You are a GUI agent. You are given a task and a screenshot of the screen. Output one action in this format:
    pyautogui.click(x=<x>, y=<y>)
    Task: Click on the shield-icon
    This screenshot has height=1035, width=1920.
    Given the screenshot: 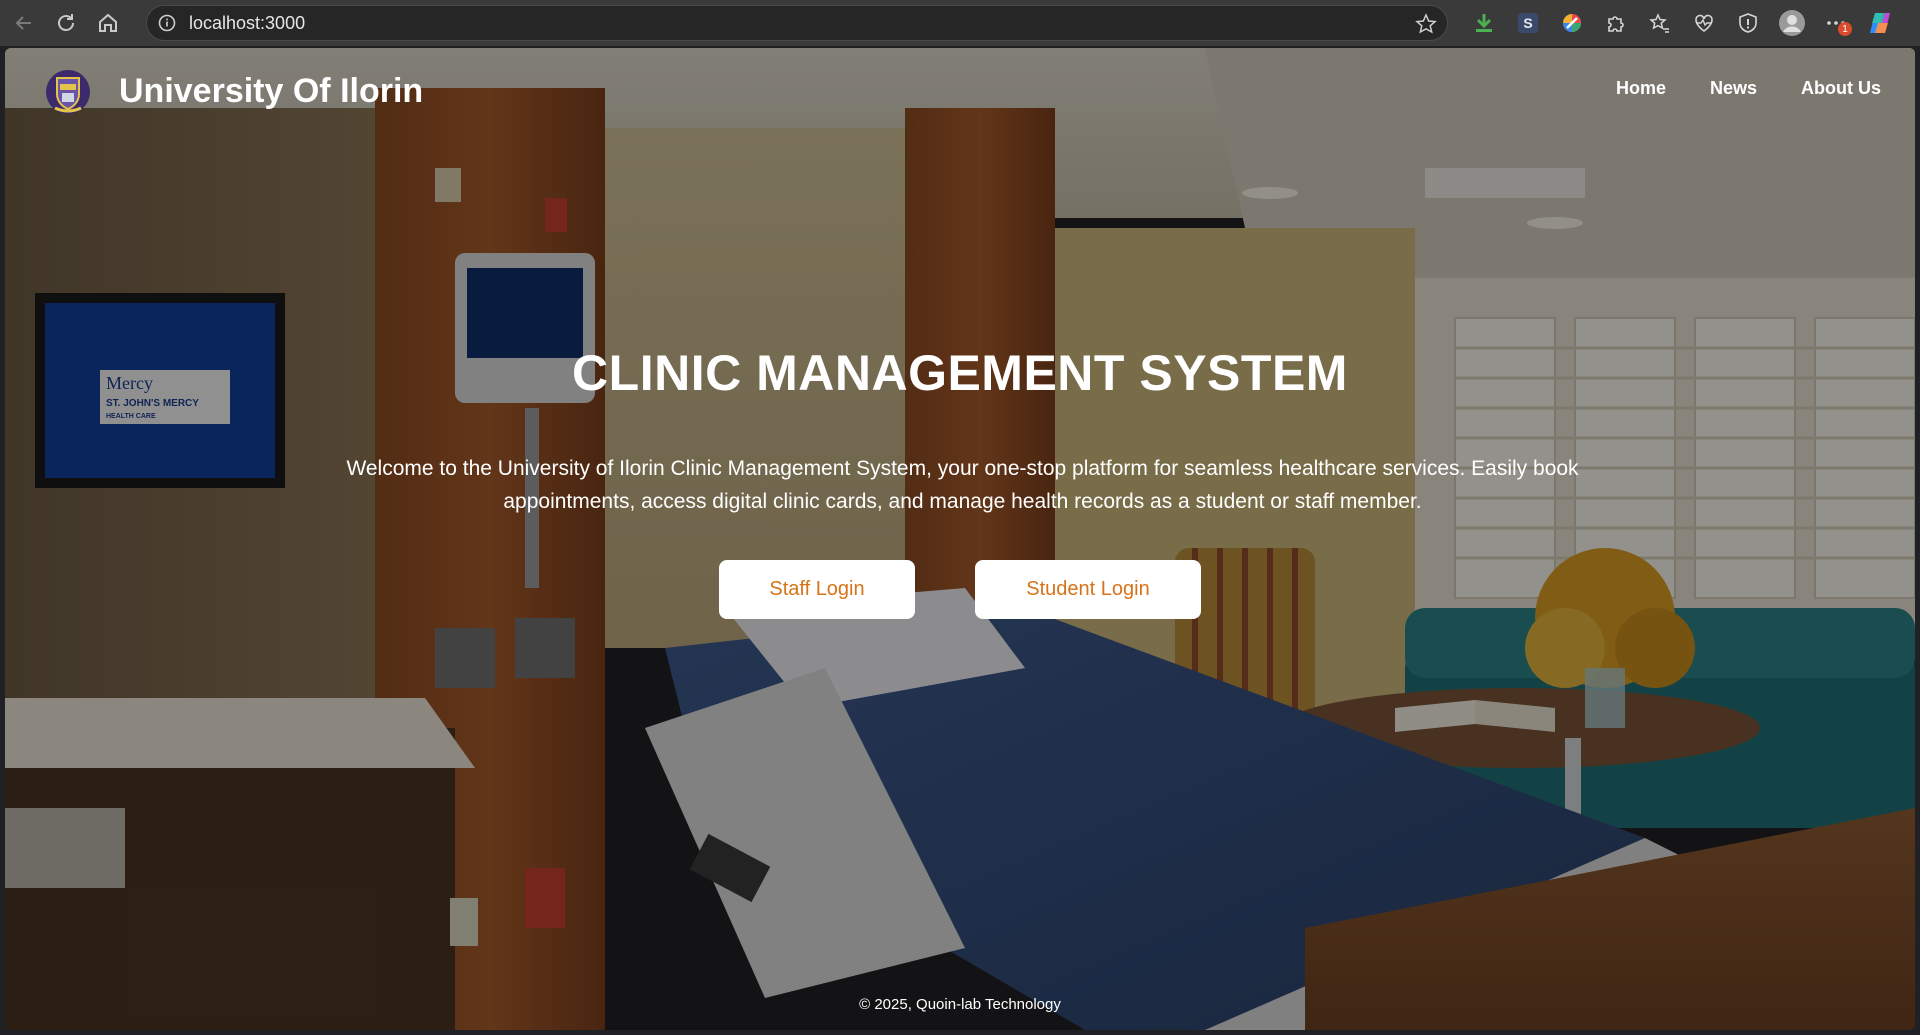 What is the action you would take?
    pyautogui.click(x=1748, y=23)
    